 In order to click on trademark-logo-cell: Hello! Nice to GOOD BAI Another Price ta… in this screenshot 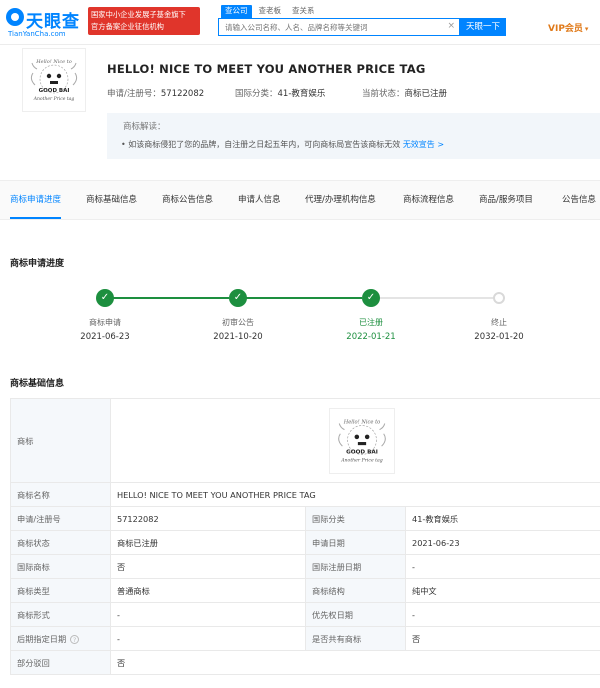, I will do `click(355, 440)`.